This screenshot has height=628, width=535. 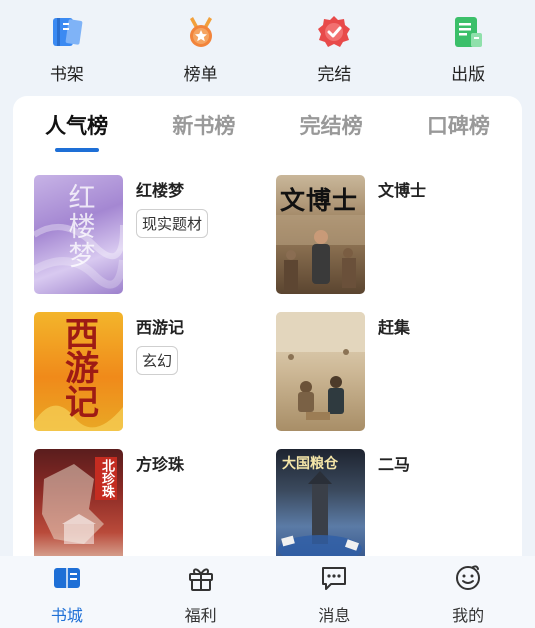 What do you see at coordinates (155, 502) in the screenshot?
I see `book-item-fangzhenzhu: 北珍珠 方珍珠` at bounding box center [155, 502].